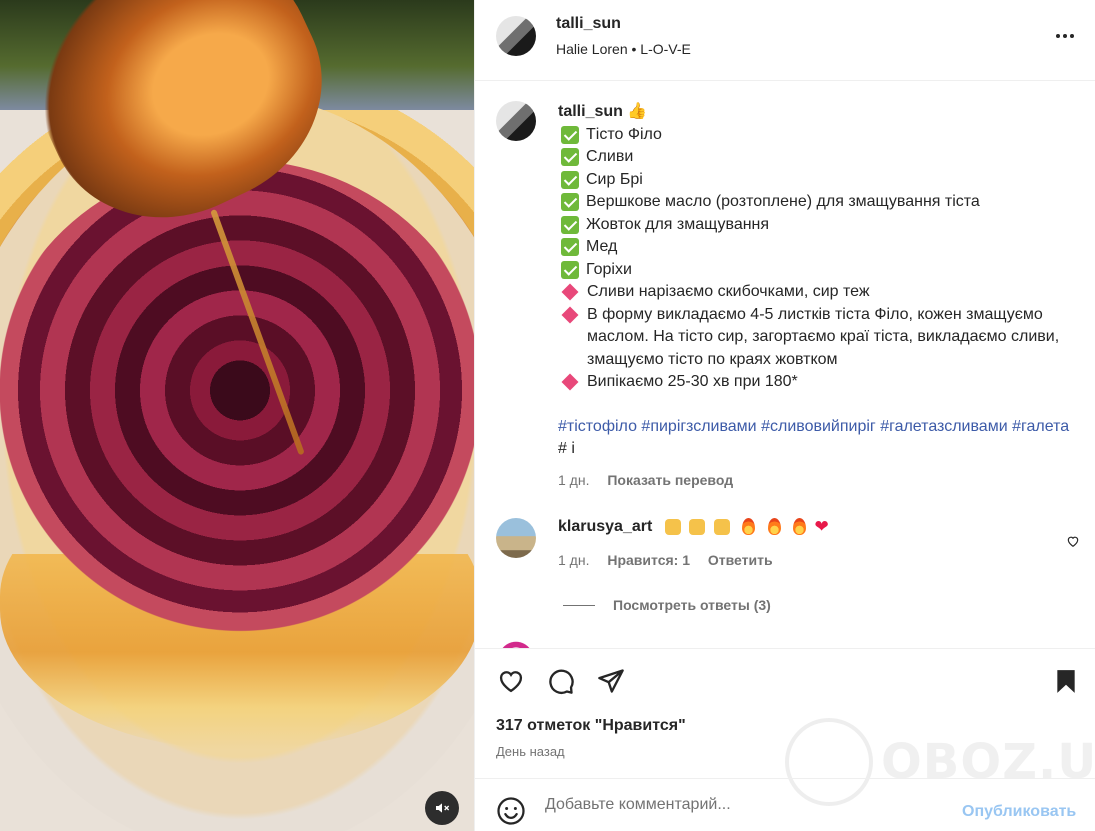 This screenshot has height=831, width=1095. Describe the element at coordinates (818, 135) in the screenshot. I see `ingredient-line: Тісто Філо` at that location.